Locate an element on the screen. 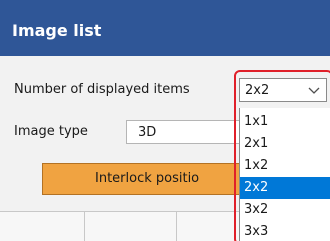 This screenshot has height=241, width=330. bottom-tab-strip is located at coordinates (119, 226).